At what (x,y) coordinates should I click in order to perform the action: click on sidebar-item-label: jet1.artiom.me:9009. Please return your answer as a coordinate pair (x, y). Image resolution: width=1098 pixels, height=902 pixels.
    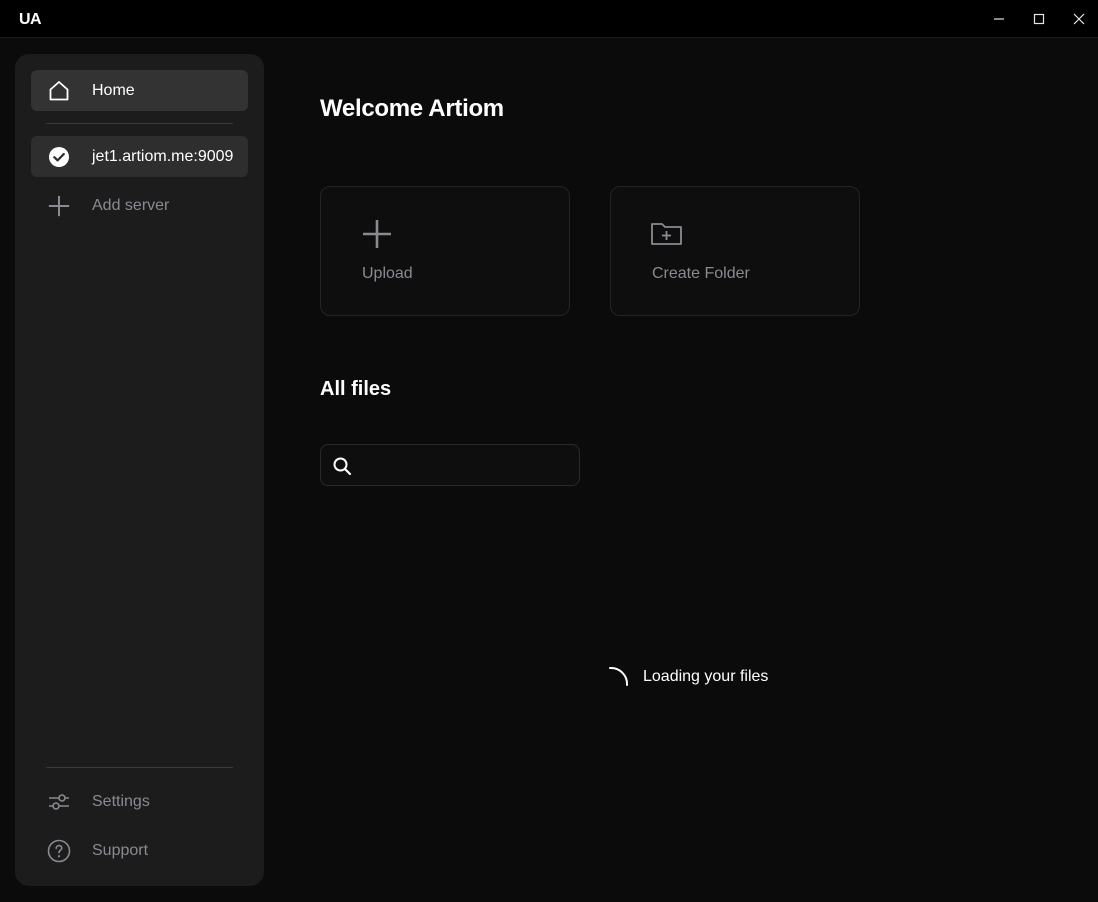
    Looking at the image, I should click on (163, 156).